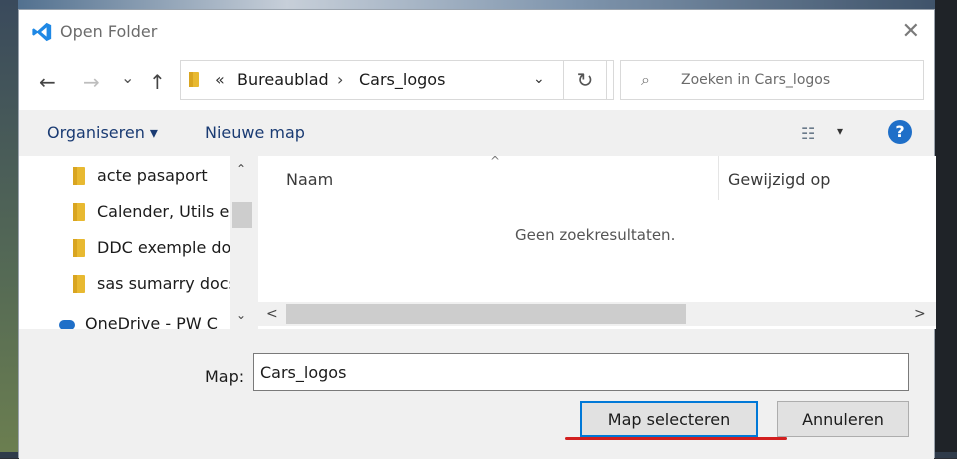  Describe the element at coordinates (67, 324) in the screenshot. I see `onedrive-icon` at that location.